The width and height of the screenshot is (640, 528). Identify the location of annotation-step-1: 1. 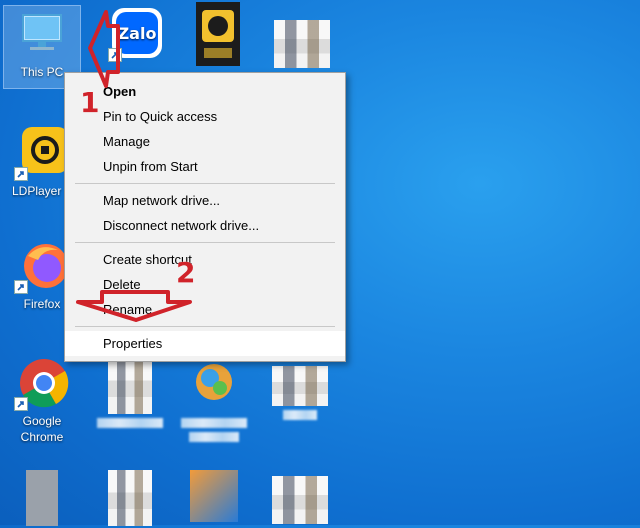
(90, 102).